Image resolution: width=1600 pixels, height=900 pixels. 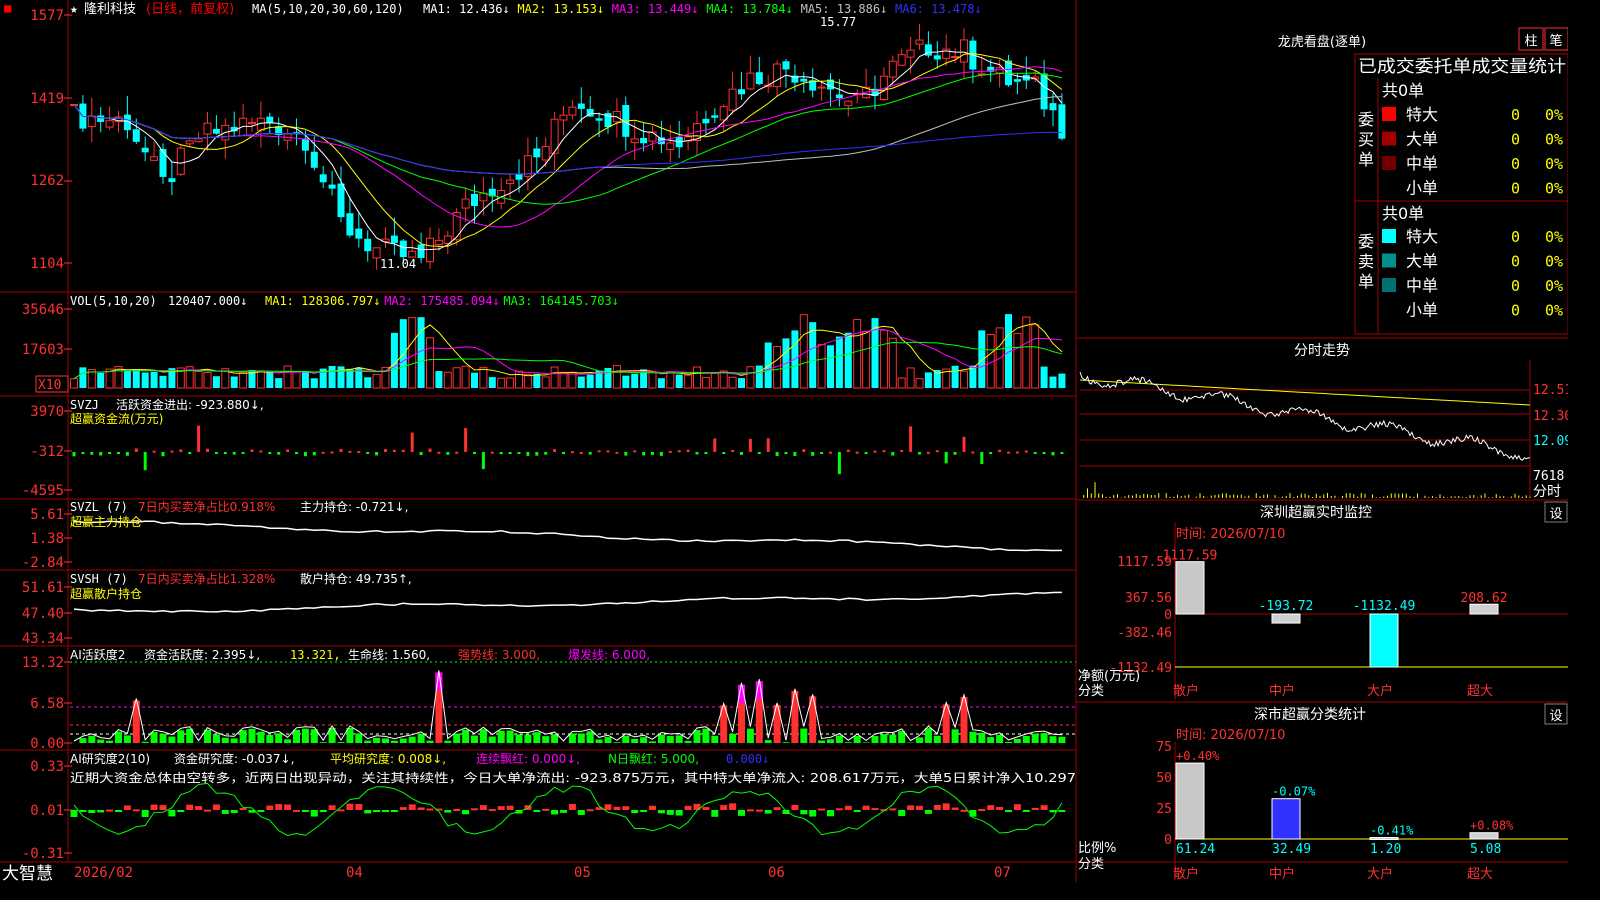 What do you see at coordinates (1550, 390) in the screenshot?
I see `intraday-tick: 12.51` at bounding box center [1550, 390].